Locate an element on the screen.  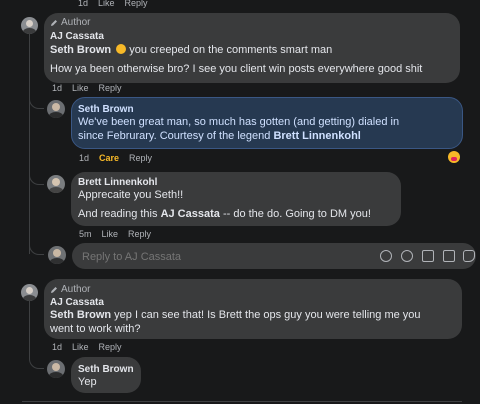
bottom-divider is located at coordinates (242, 401).